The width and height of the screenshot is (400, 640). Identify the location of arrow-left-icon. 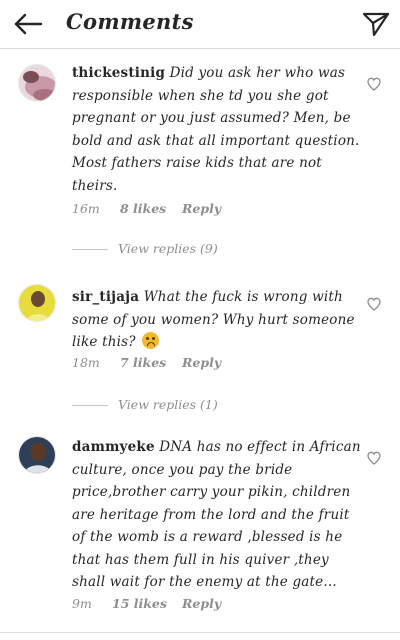
(28, 24).